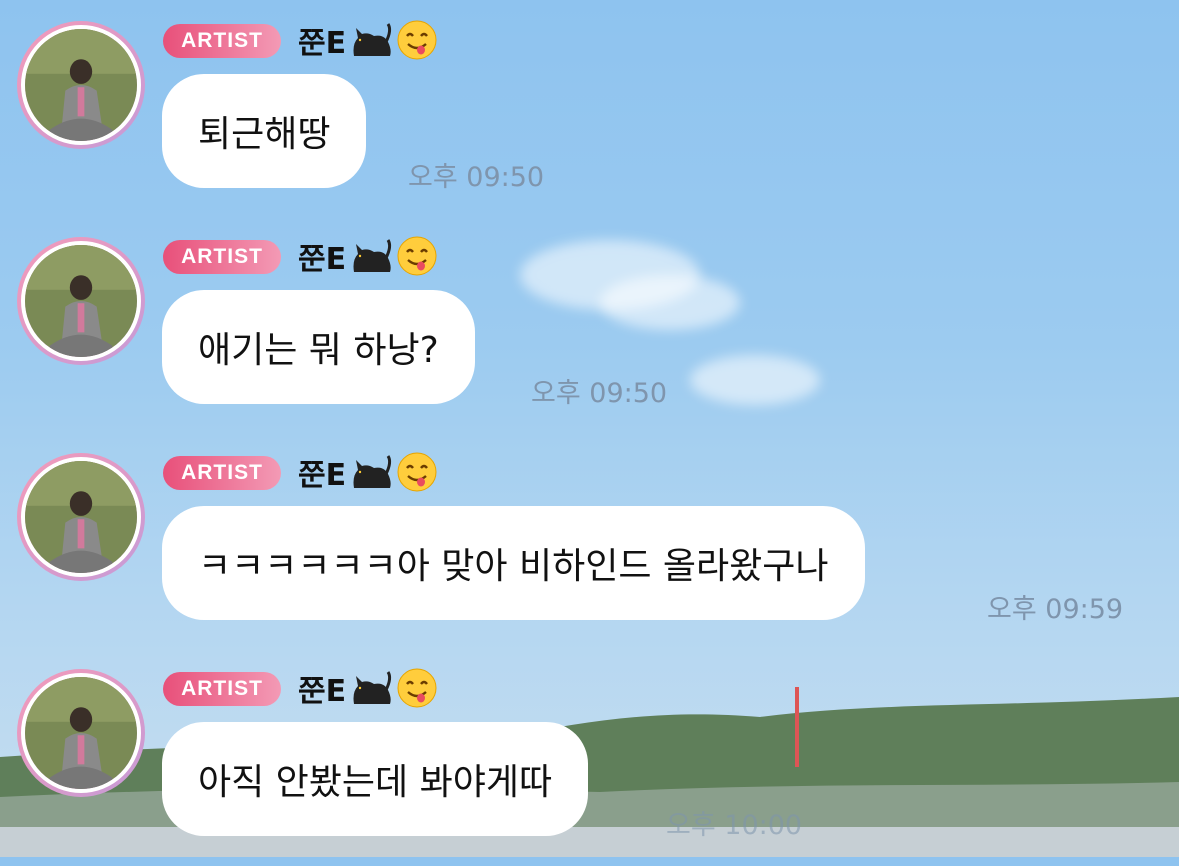 This screenshot has width=1179, height=866. What do you see at coordinates (318, 347) in the screenshot?
I see `message-bubble: 애기는 뭐 하낭?` at bounding box center [318, 347].